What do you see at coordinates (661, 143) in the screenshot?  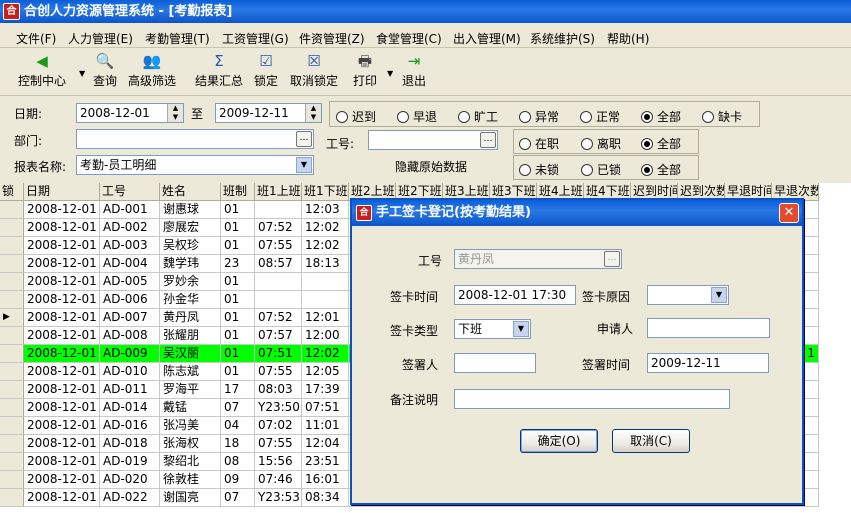 I see `employ-option-all: 全部` at bounding box center [661, 143].